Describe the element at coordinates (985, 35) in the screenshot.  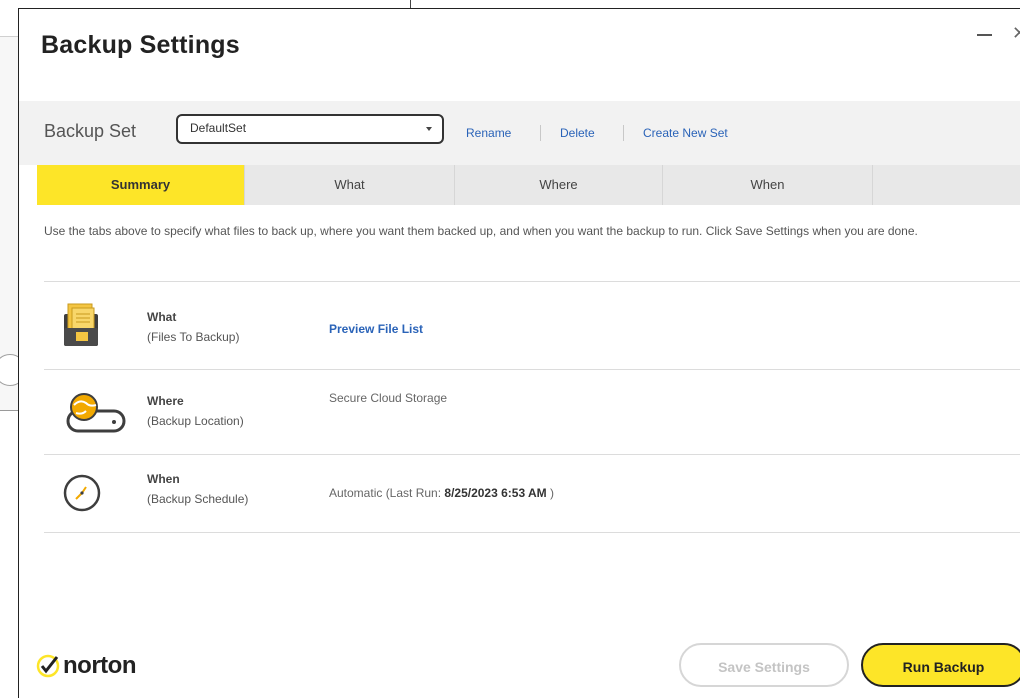
I see `minimize-icon` at that location.